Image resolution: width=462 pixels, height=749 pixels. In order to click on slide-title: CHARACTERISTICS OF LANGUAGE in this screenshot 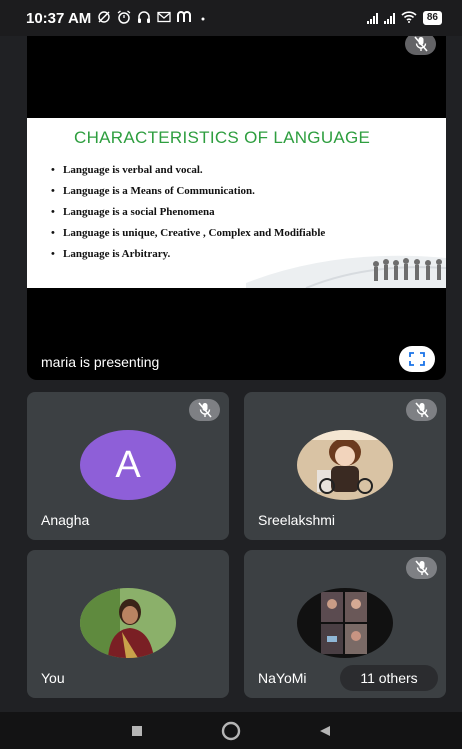, I will do `click(222, 137)`.